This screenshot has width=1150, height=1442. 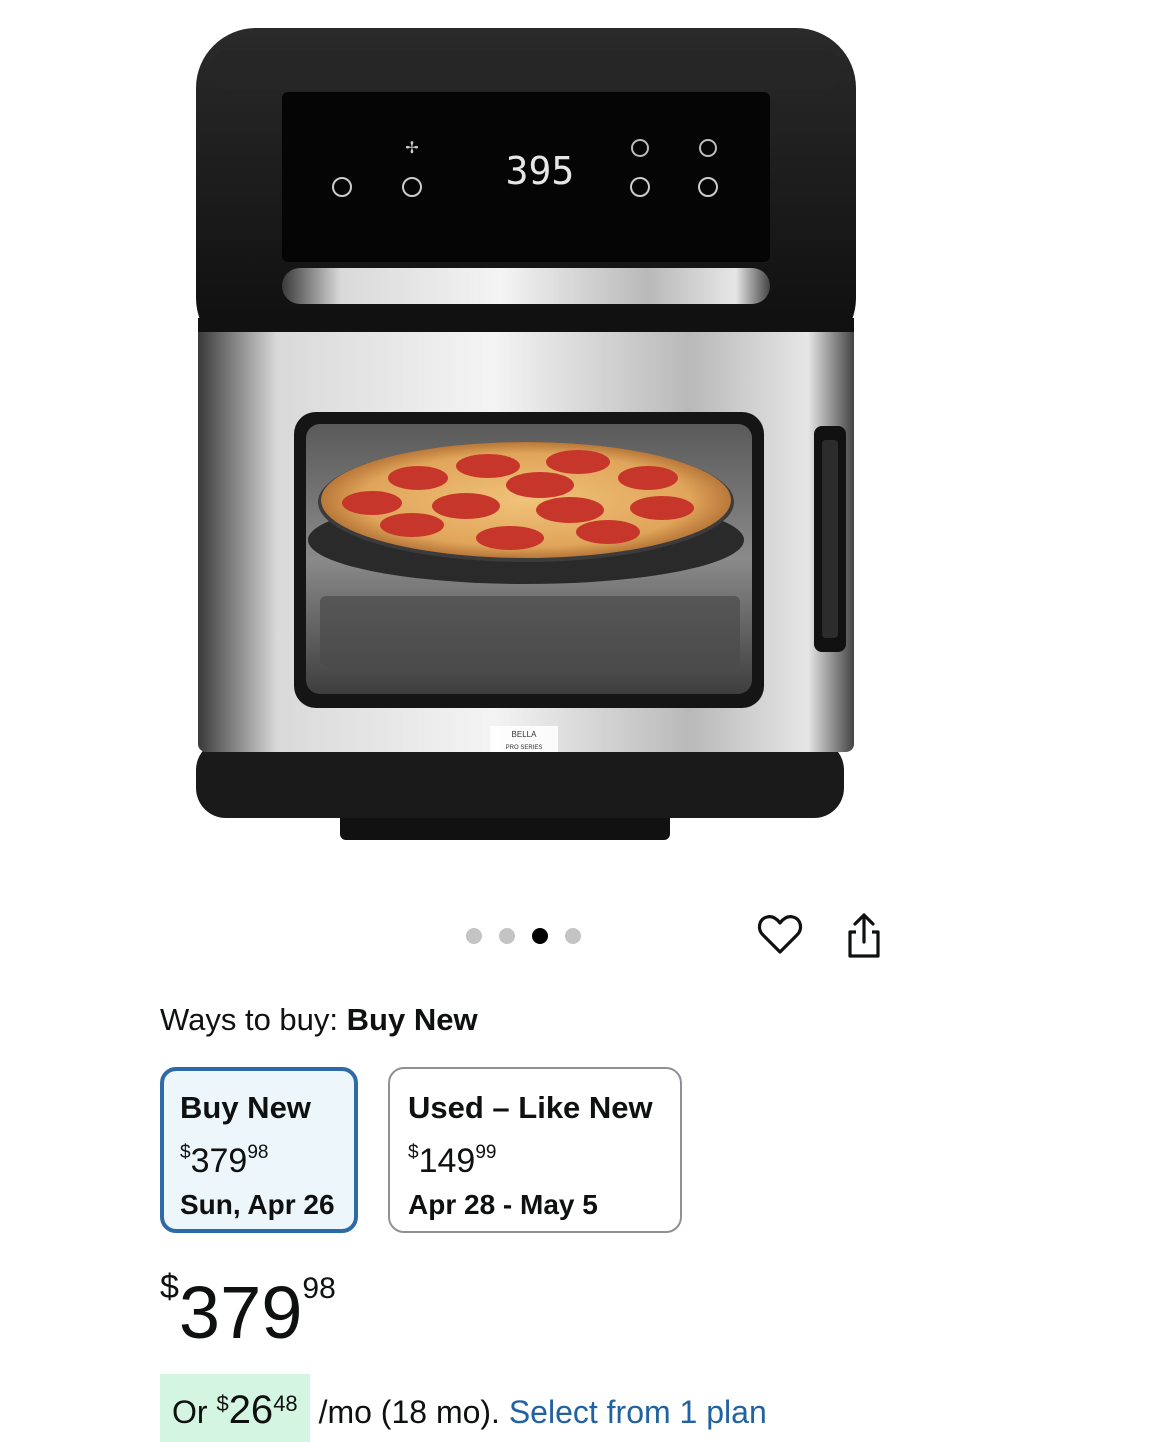 What do you see at coordinates (452, 1161) in the screenshot?
I see `option-price: $14999` at bounding box center [452, 1161].